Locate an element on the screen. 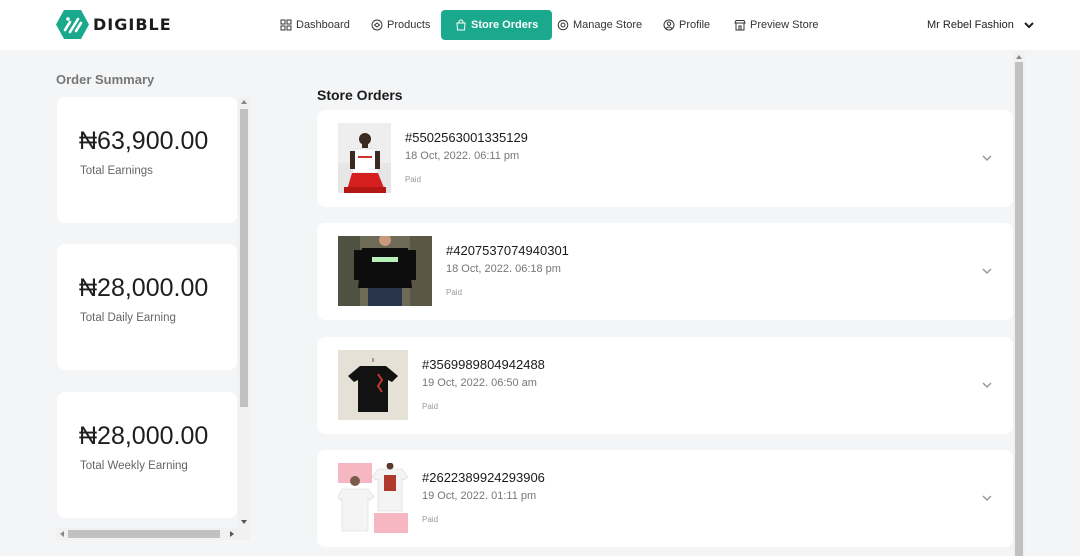 The image size is (1080, 556). order-date: 18 Oct, 2022. 06:18 pm is located at coordinates (503, 269).